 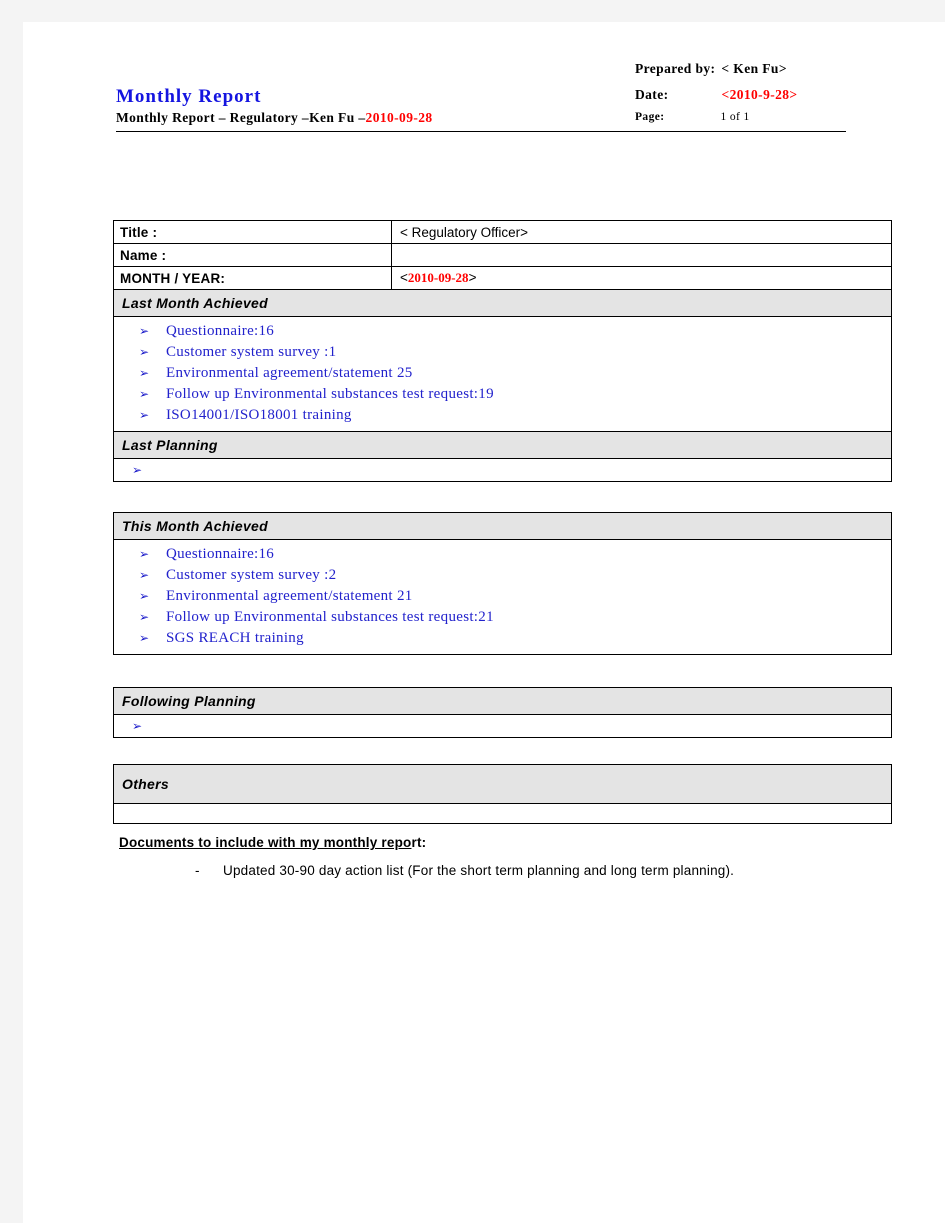 I want to click on following-planning-list: ➢, so click(x=502, y=726).